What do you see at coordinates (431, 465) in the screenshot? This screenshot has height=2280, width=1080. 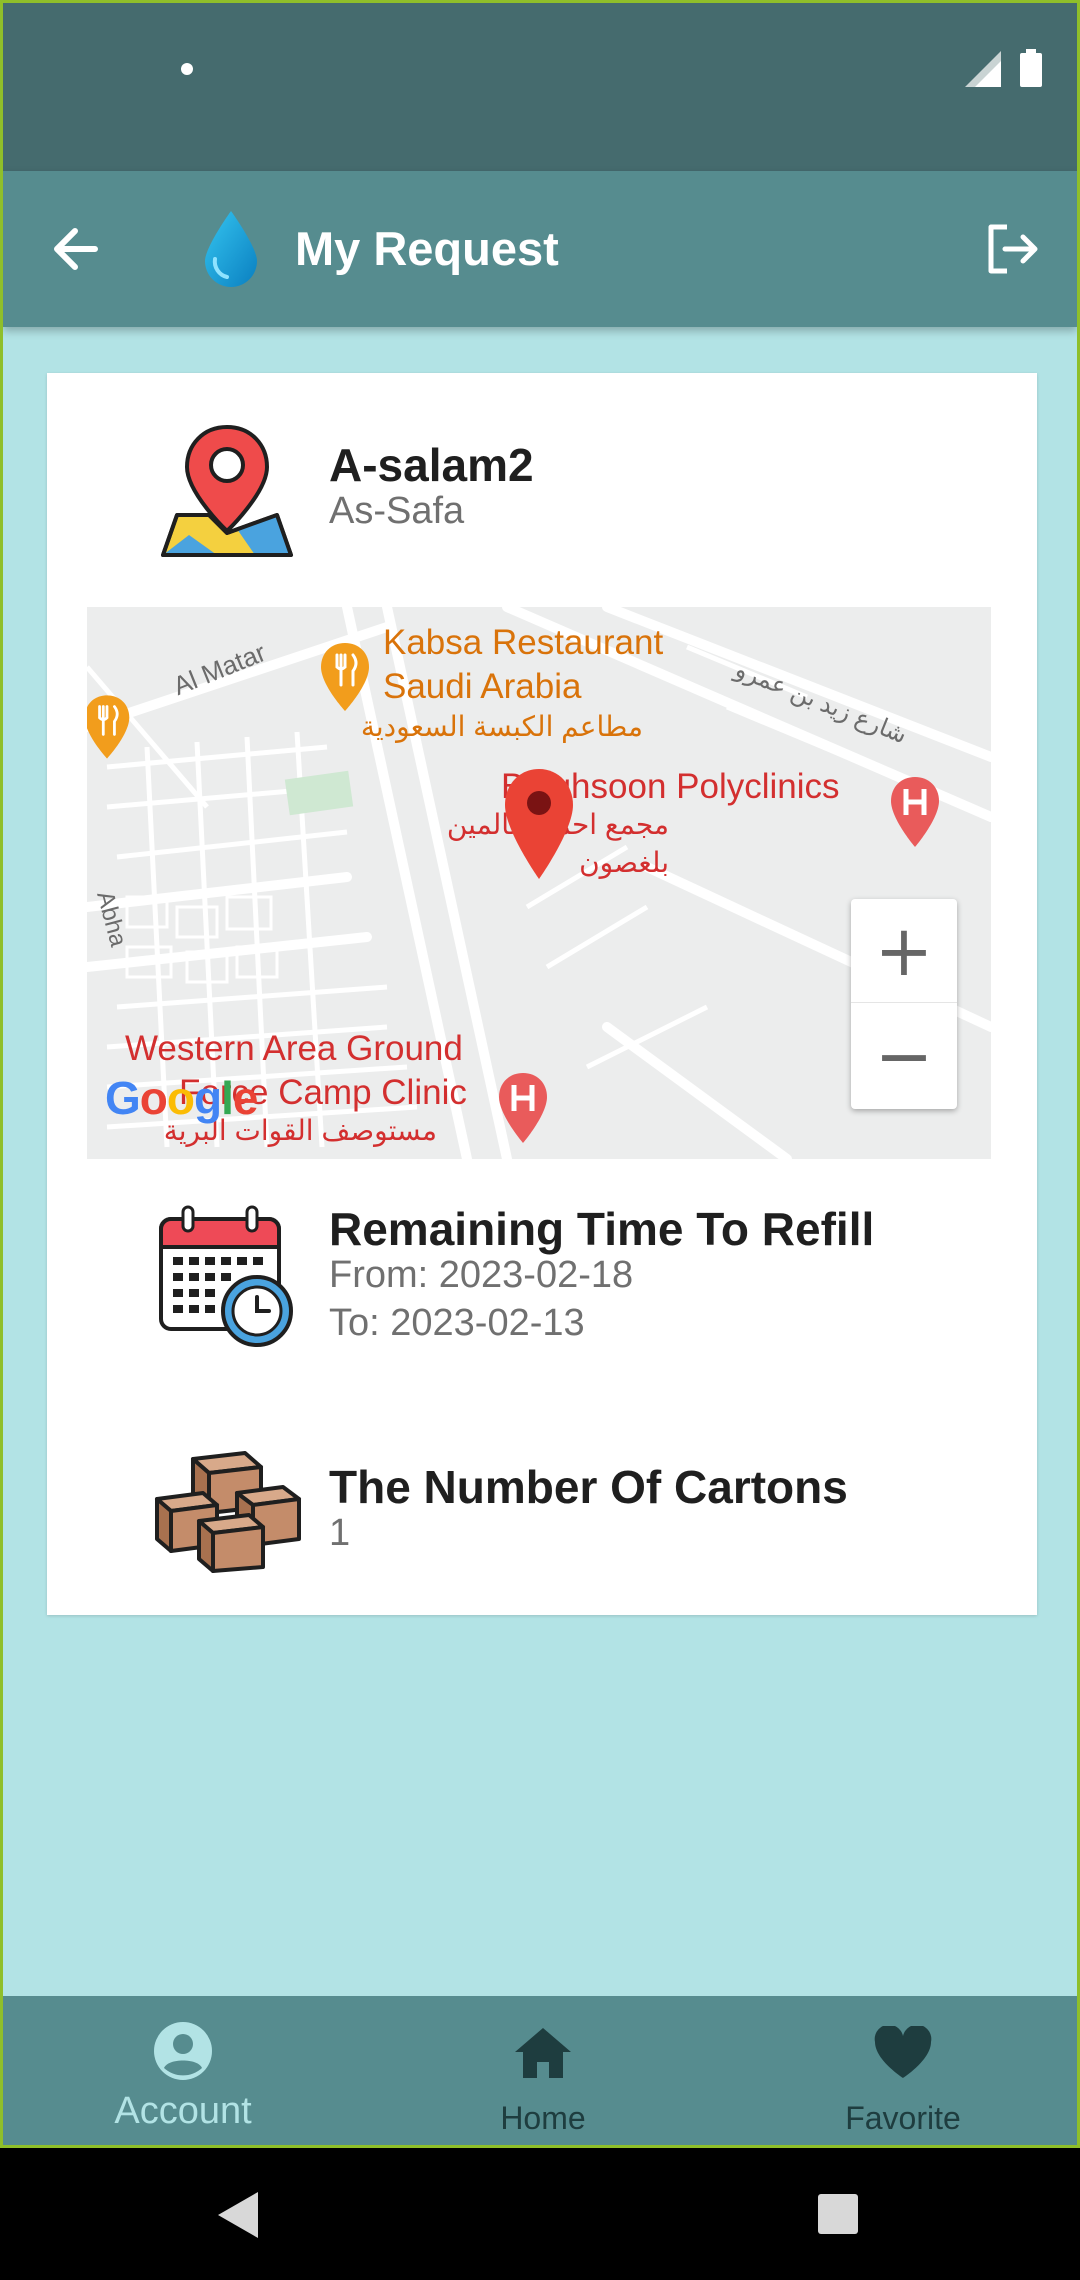 I see `location-name: A-salam2` at bounding box center [431, 465].